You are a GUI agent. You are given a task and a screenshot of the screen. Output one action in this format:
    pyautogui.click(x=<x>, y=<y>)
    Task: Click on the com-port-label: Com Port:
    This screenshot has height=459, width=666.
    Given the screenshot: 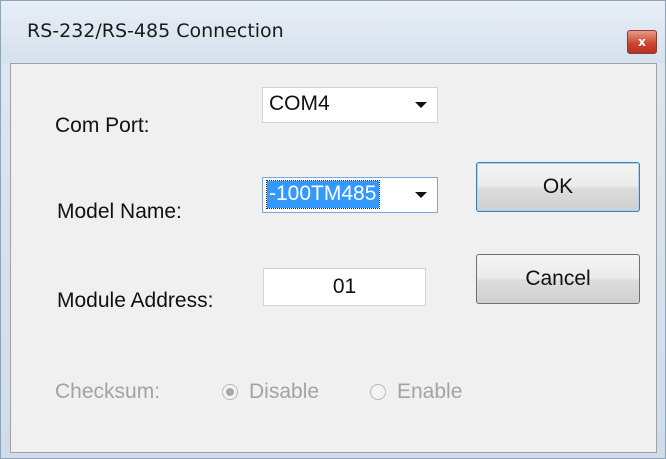 What is the action you would take?
    pyautogui.click(x=102, y=125)
    